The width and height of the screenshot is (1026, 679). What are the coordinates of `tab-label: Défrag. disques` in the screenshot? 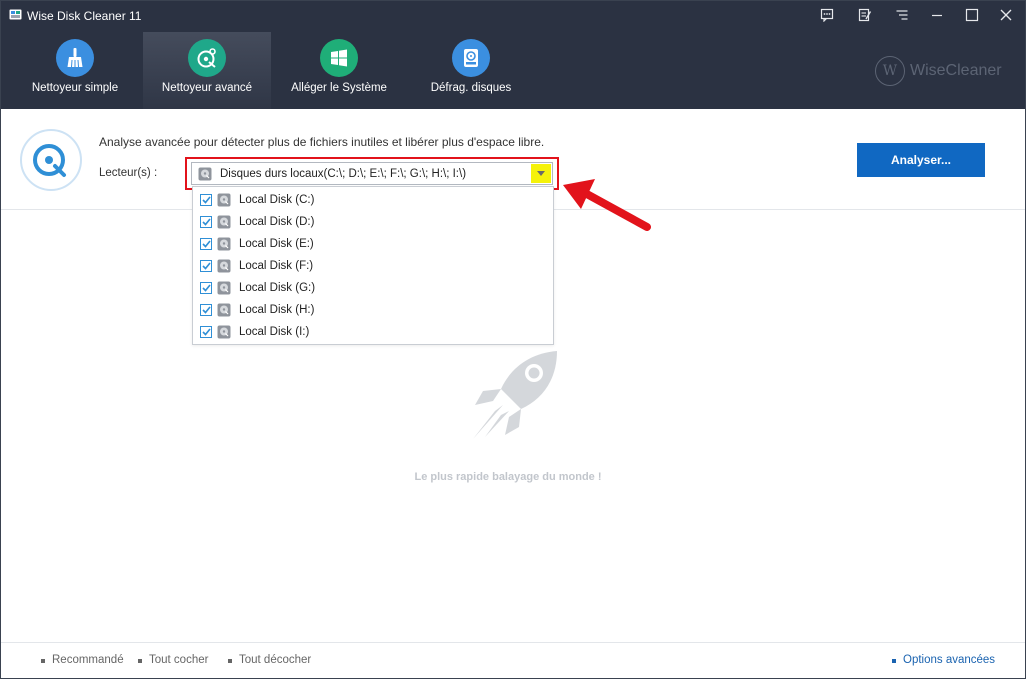 It's located at (471, 88).